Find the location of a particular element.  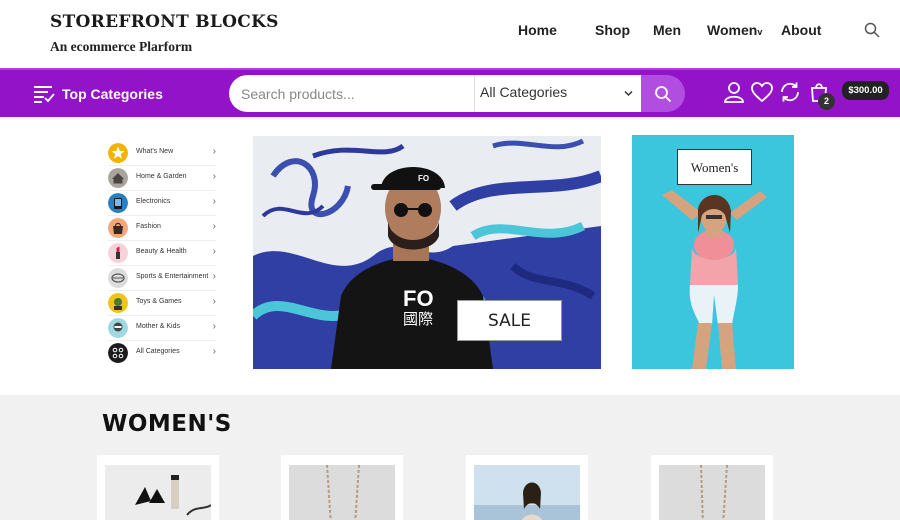

category-label: Mother & Kids is located at coordinates (158, 326).